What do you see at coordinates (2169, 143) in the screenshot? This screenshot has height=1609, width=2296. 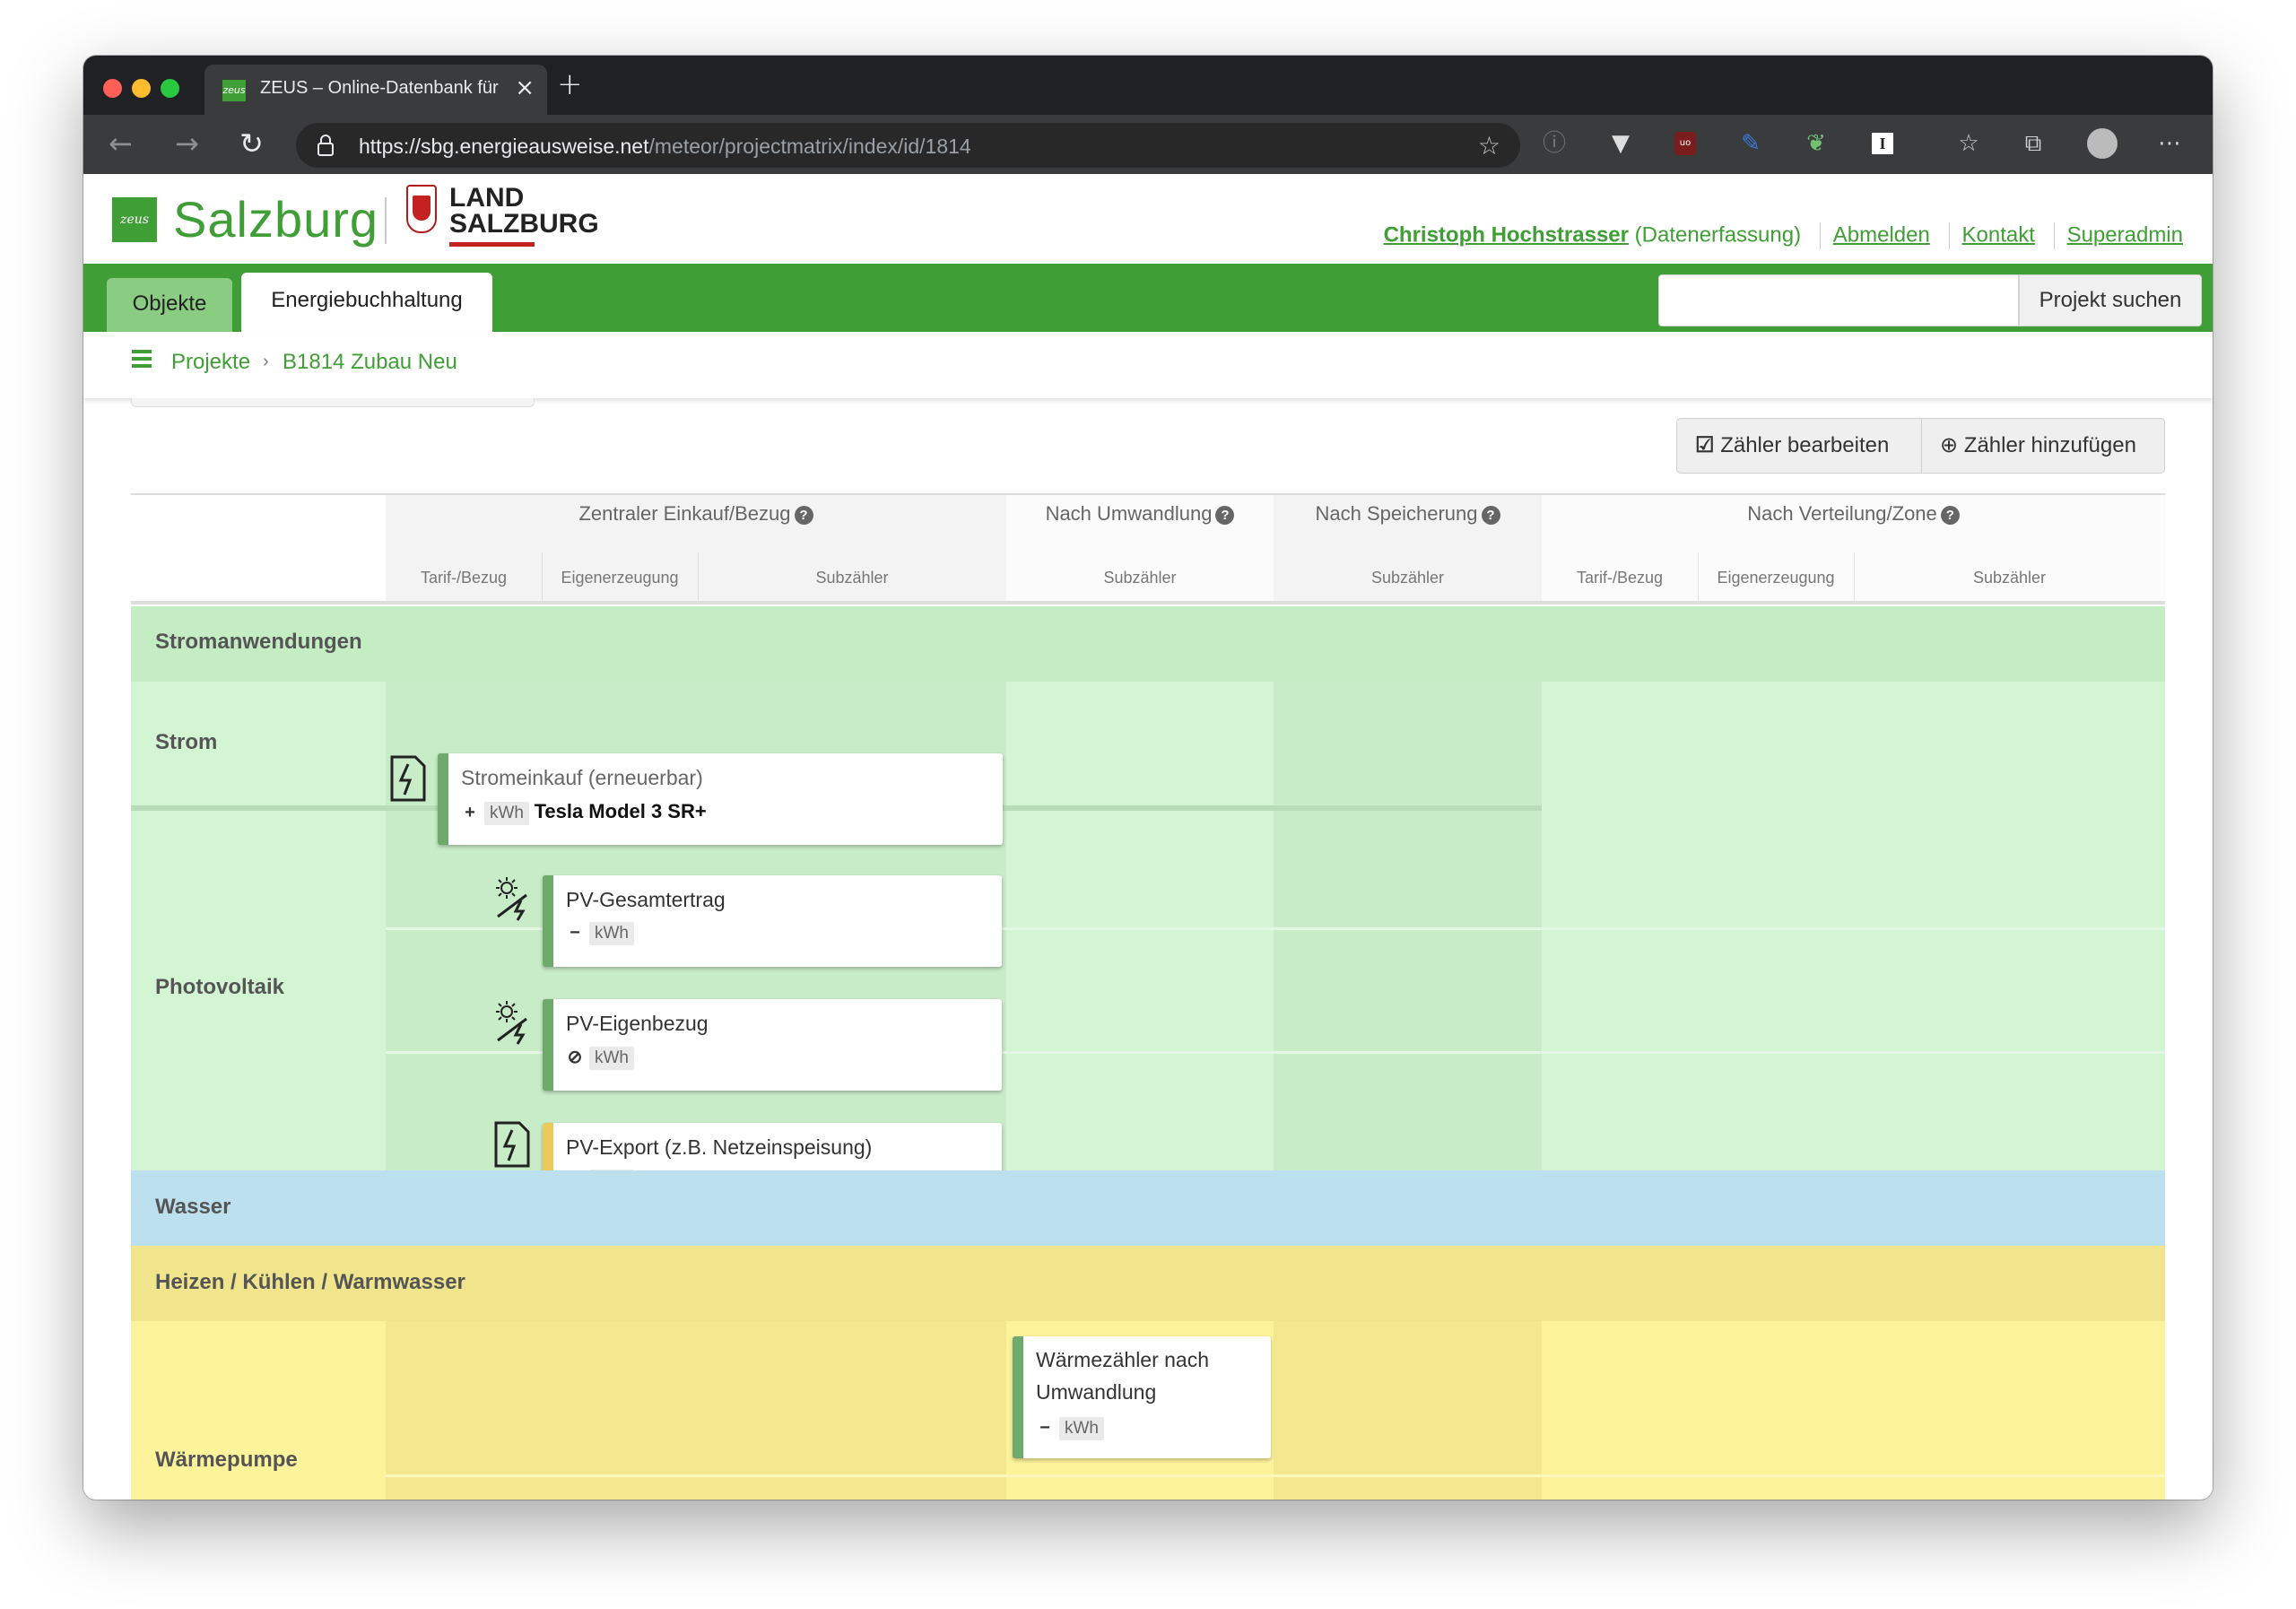 I see `more-icon: ⋯` at bounding box center [2169, 143].